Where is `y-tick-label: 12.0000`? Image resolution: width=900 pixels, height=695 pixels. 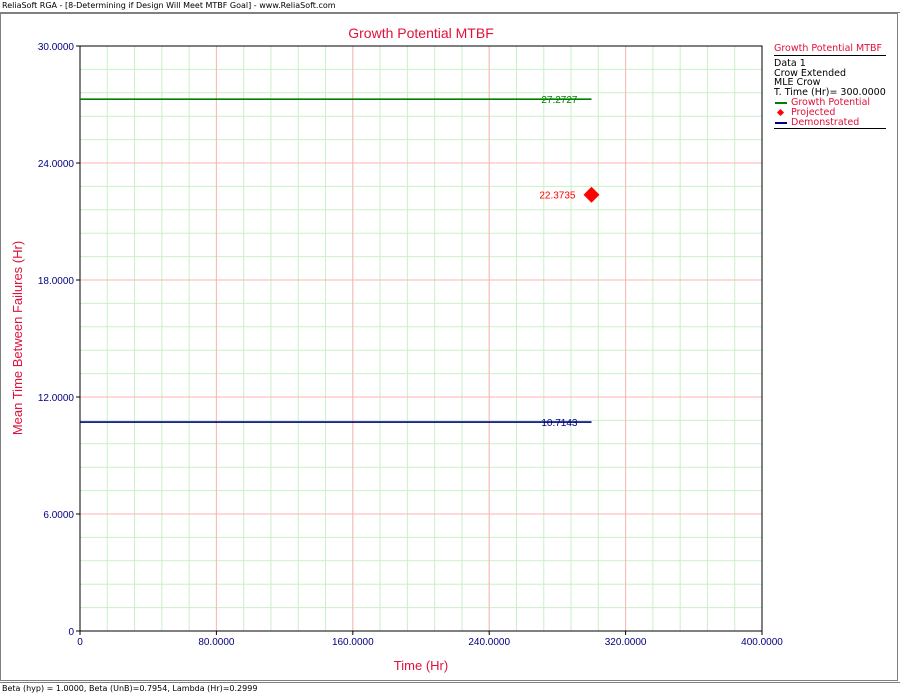 y-tick-label: 12.0000 is located at coordinates (56, 398).